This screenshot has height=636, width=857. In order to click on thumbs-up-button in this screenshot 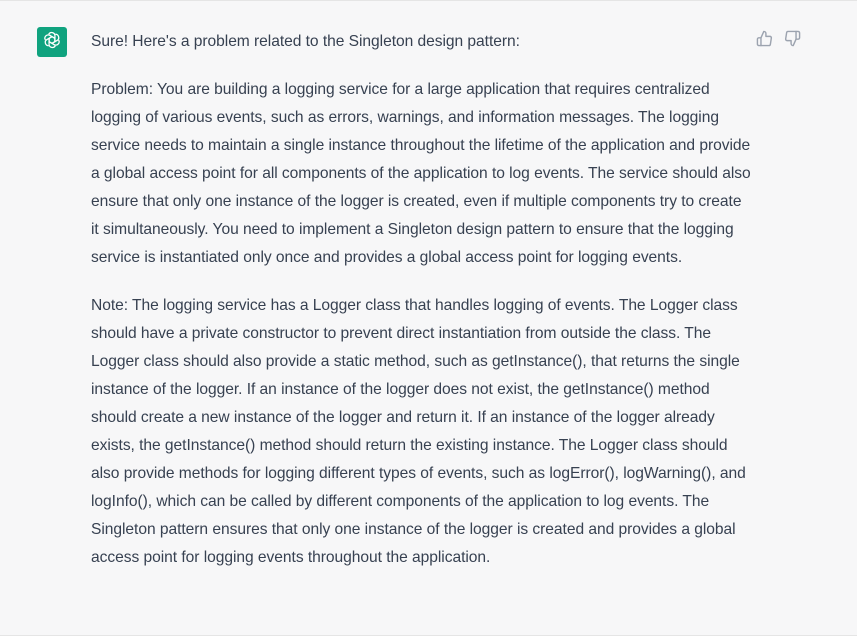, I will do `click(764, 41)`.